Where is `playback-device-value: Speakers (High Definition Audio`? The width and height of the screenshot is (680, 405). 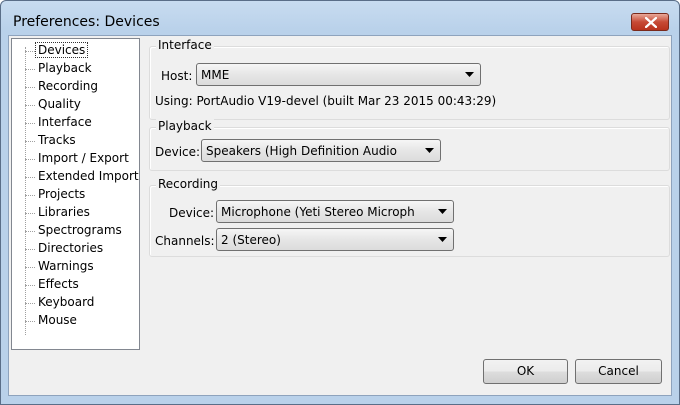
playback-device-value: Speakers (High Definition Audio is located at coordinates (301, 151).